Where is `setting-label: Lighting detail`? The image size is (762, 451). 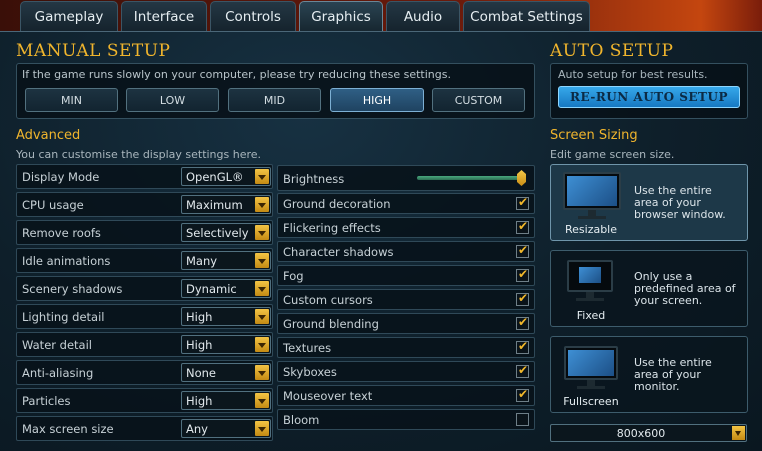
setting-label: Lighting detail is located at coordinates (63, 317).